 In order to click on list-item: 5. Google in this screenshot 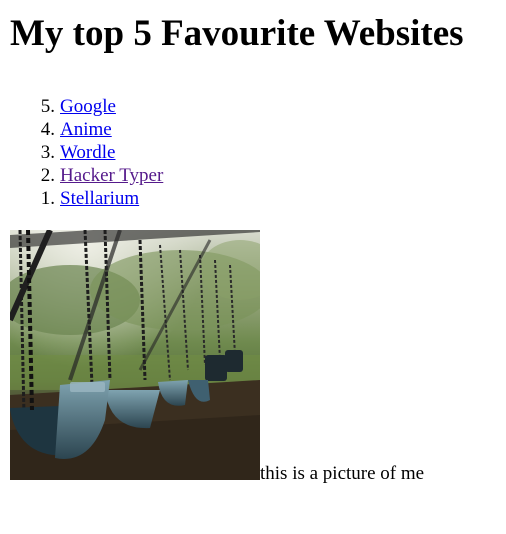, I will do `click(258, 106)`.